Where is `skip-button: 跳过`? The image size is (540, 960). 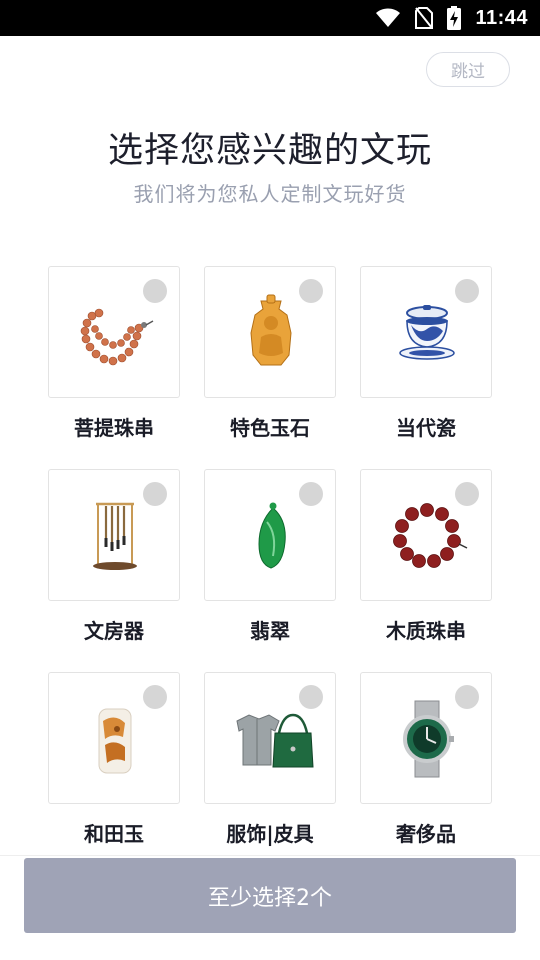 skip-button: 跳过 is located at coordinates (468, 69).